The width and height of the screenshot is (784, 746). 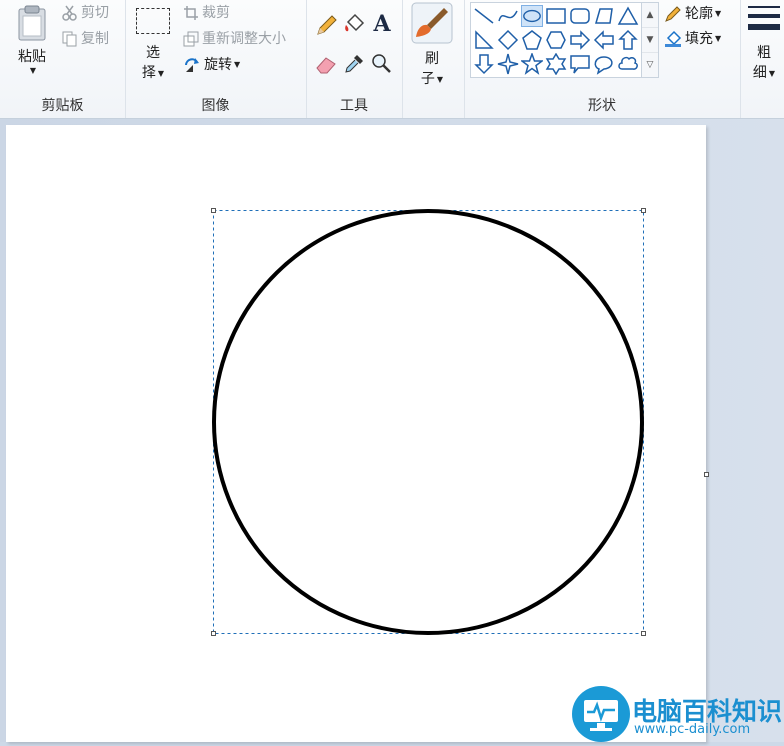 I want to click on image-group: 选 择 ▼ 裁剪 重新调整大小 旋转 ▼ 图像, so click(x=216, y=59).